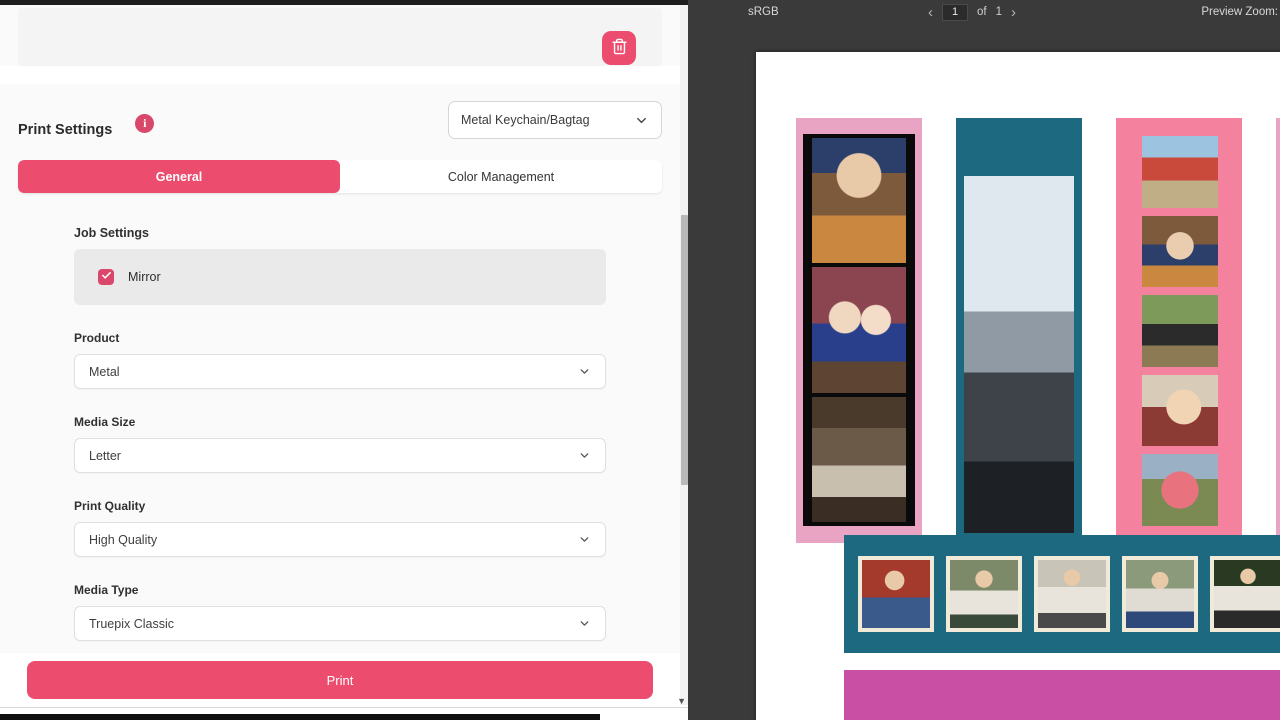 The image size is (1280, 720). Describe the element at coordinates (684, 350) in the screenshot. I see `scrollbar-thumb` at that location.